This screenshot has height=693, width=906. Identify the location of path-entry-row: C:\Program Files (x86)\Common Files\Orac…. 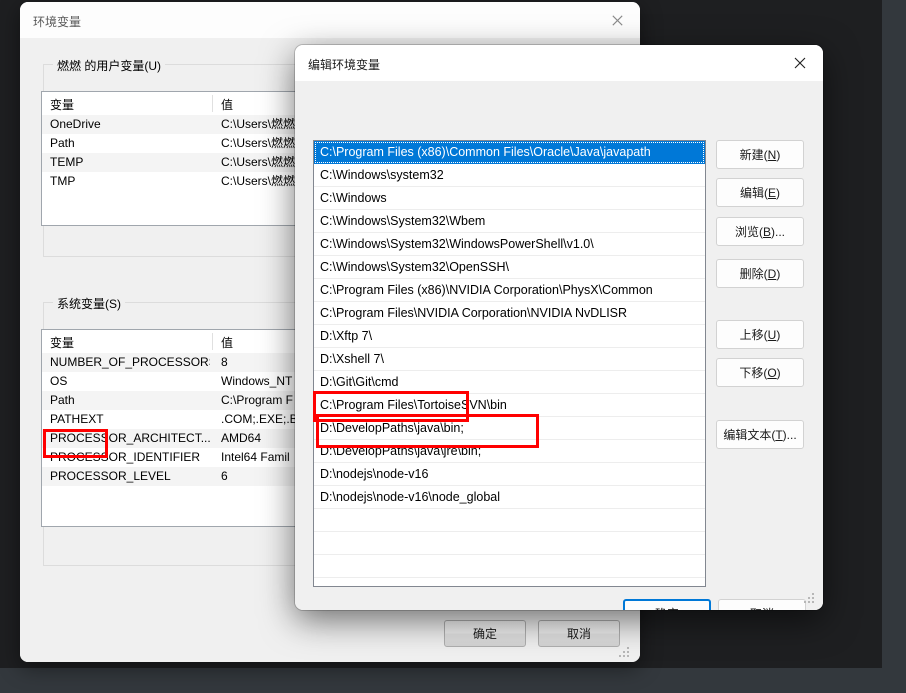
(509, 152).